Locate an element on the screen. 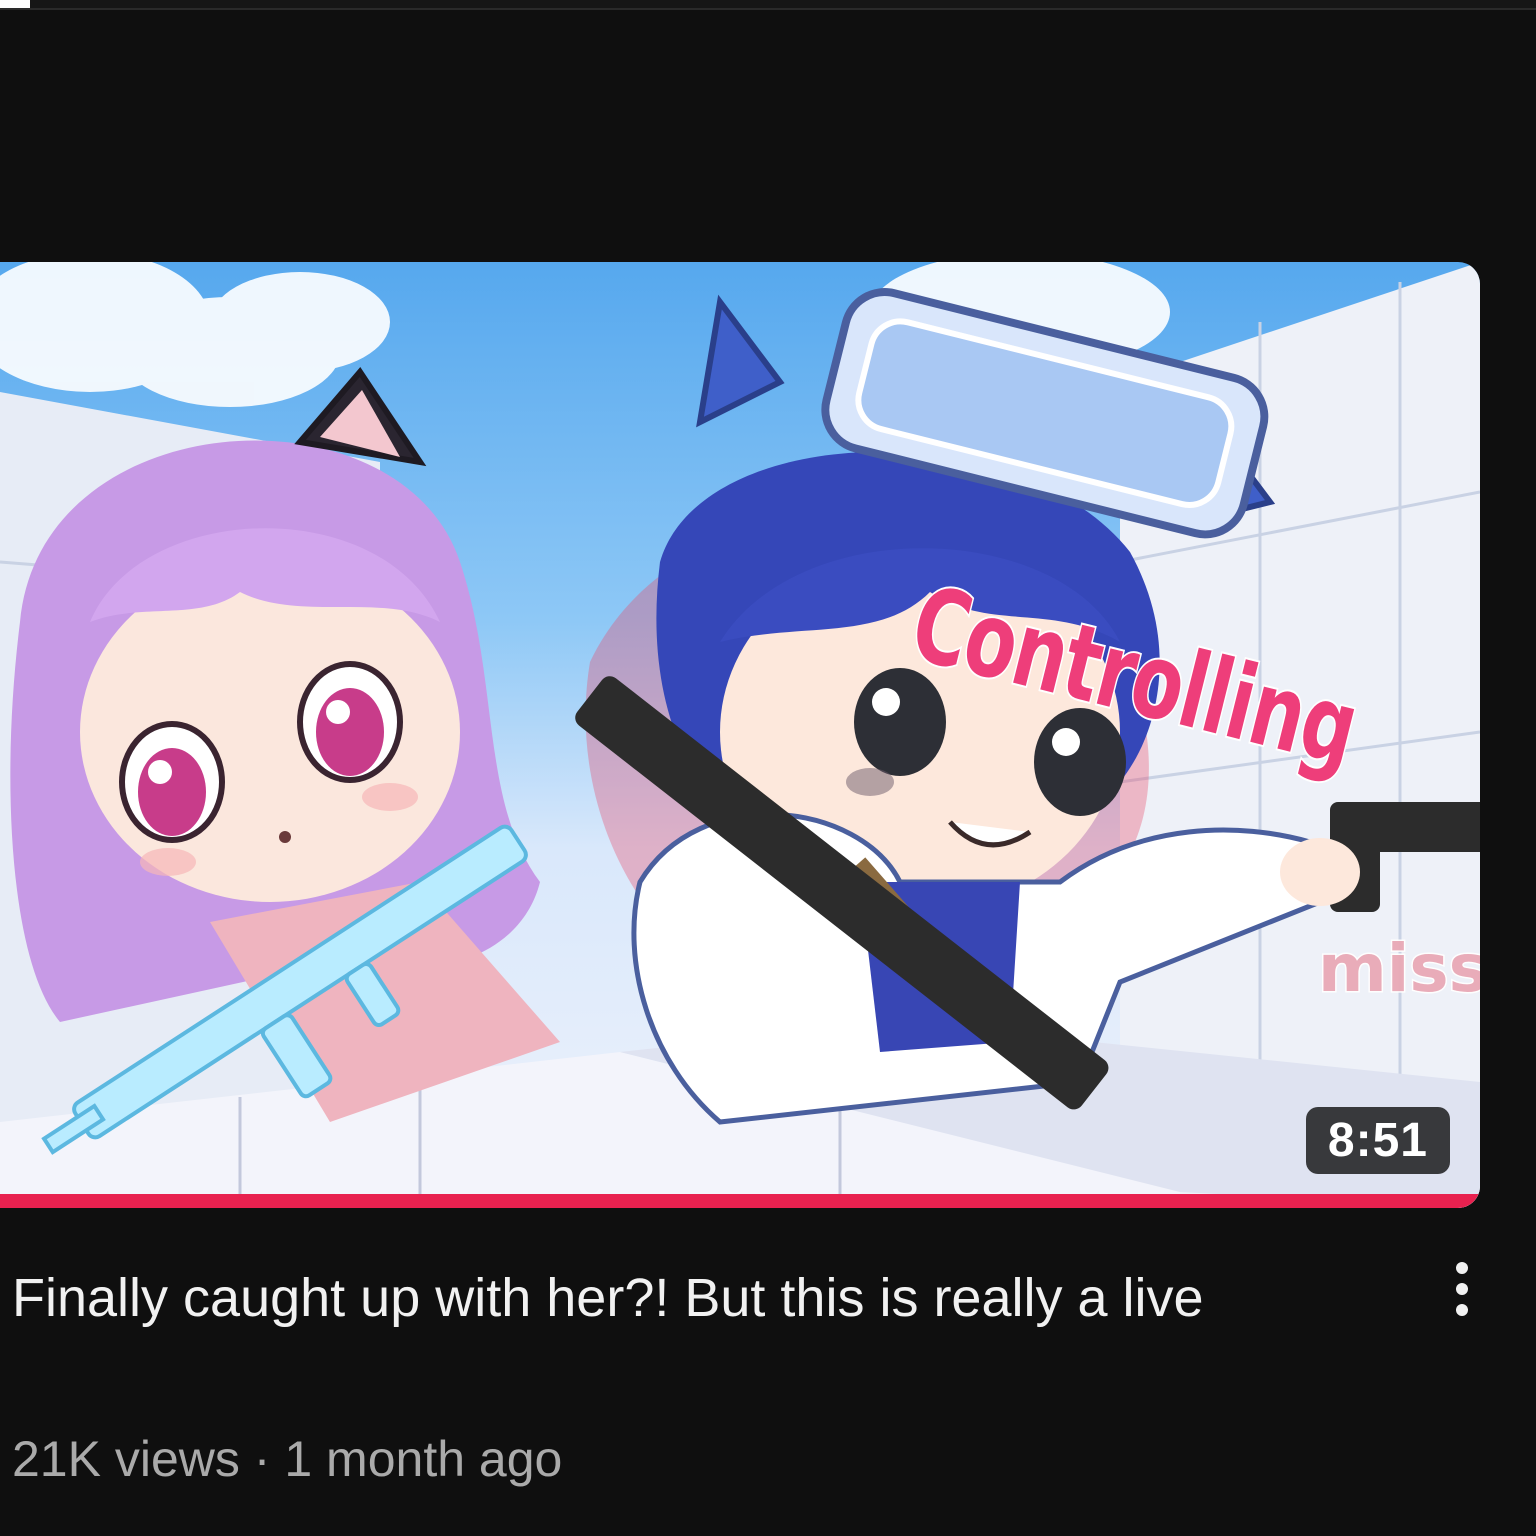 This screenshot has height=1536, width=1536. top-strip is located at coordinates (768, 5).